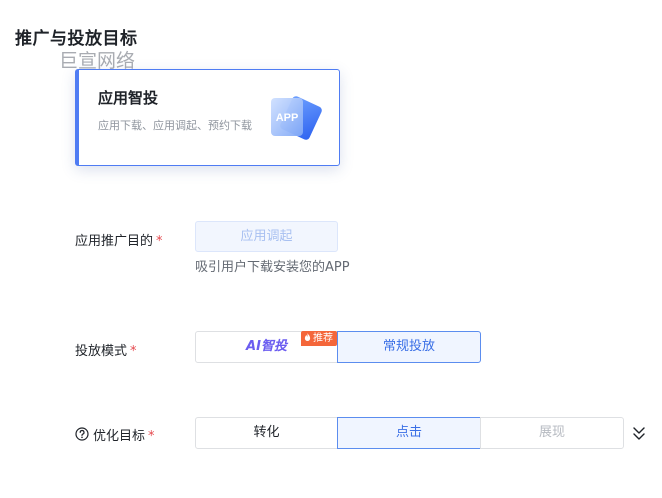  I want to click on badge-text: 推荐, so click(323, 338).